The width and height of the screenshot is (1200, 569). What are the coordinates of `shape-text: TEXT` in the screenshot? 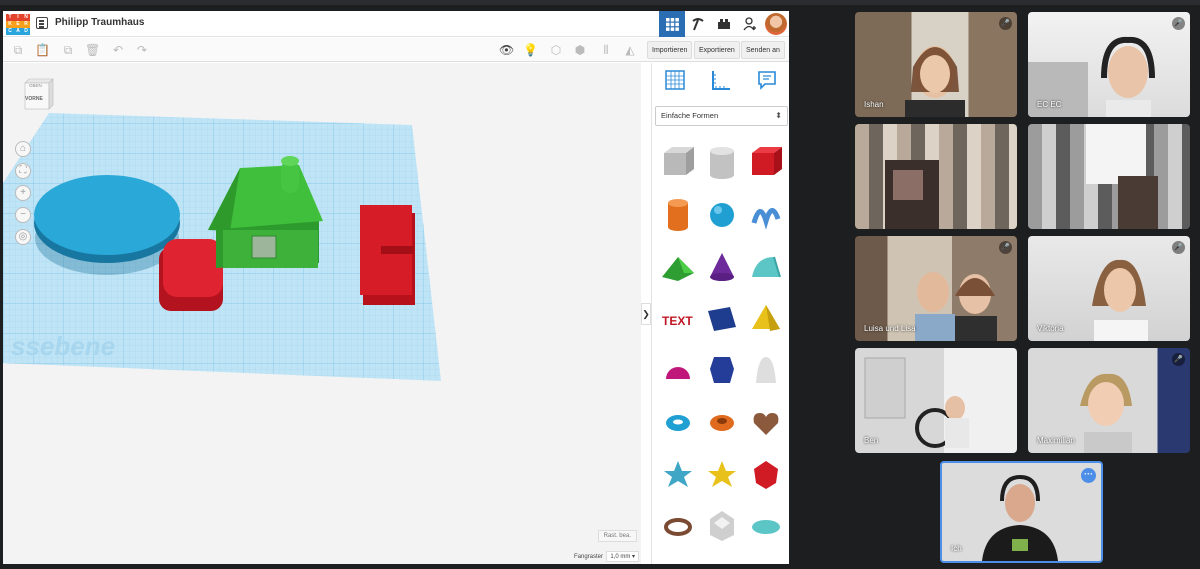 It's located at (678, 319).